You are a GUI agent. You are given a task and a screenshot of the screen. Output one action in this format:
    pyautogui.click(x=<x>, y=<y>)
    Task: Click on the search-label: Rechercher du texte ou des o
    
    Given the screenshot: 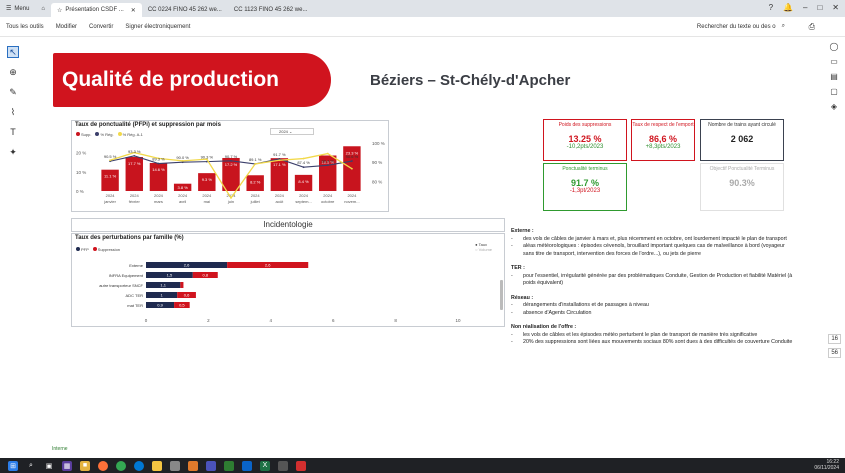 What is the action you would take?
    pyautogui.click(x=736, y=27)
    